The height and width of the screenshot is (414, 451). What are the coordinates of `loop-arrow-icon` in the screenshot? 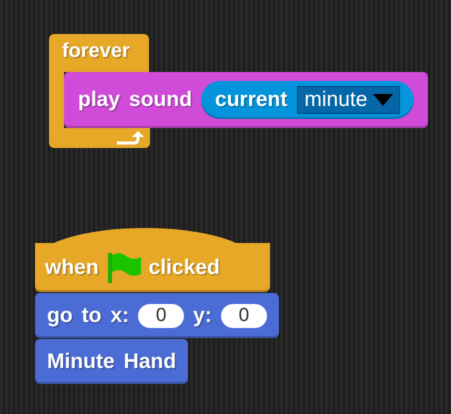 It's located at (131, 138).